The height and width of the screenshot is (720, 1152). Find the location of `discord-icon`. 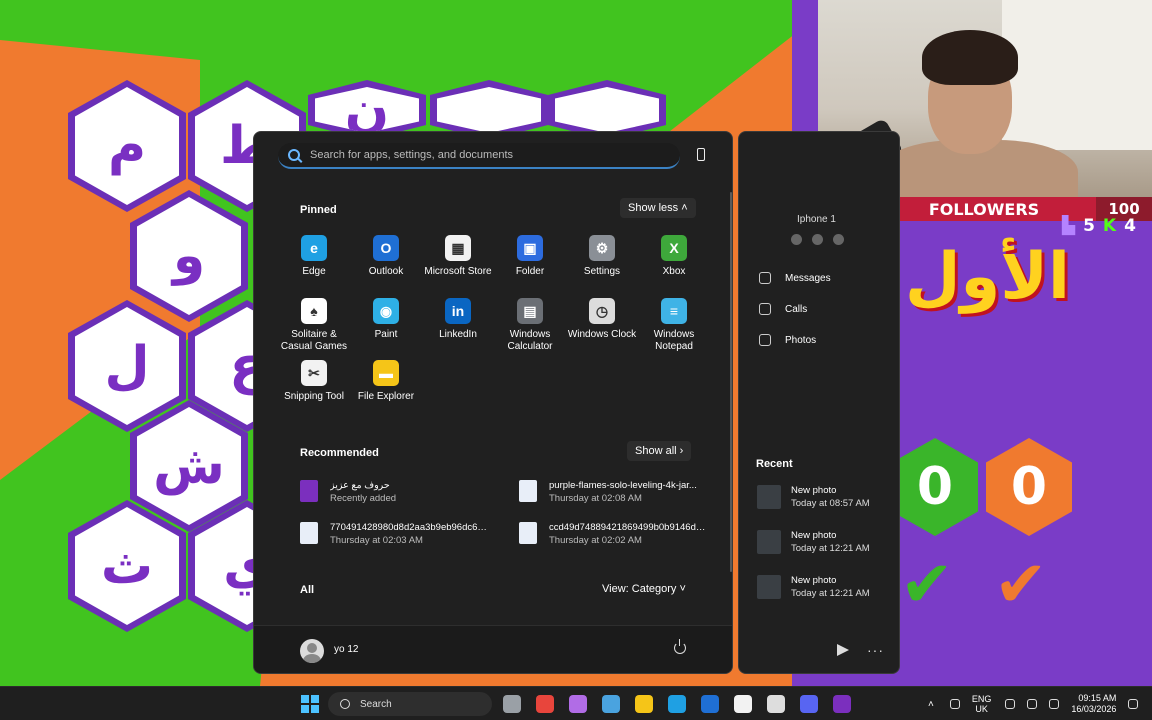

discord-icon is located at coordinates (809, 704).